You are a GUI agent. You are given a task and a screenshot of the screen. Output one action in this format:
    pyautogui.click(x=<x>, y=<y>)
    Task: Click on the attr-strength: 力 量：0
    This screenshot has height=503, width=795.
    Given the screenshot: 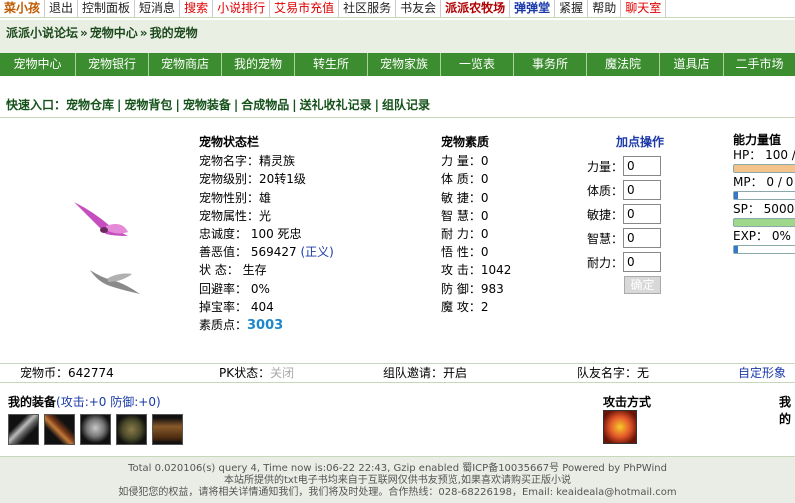 What is the action you would take?
    pyautogui.click(x=465, y=161)
    